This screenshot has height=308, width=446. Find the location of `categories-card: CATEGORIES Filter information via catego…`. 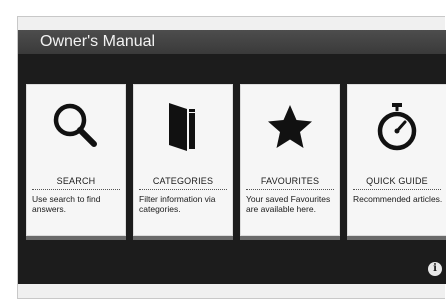

categories-card: CATEGORIES Filter information via catego… is located at coordinates (183, 162).